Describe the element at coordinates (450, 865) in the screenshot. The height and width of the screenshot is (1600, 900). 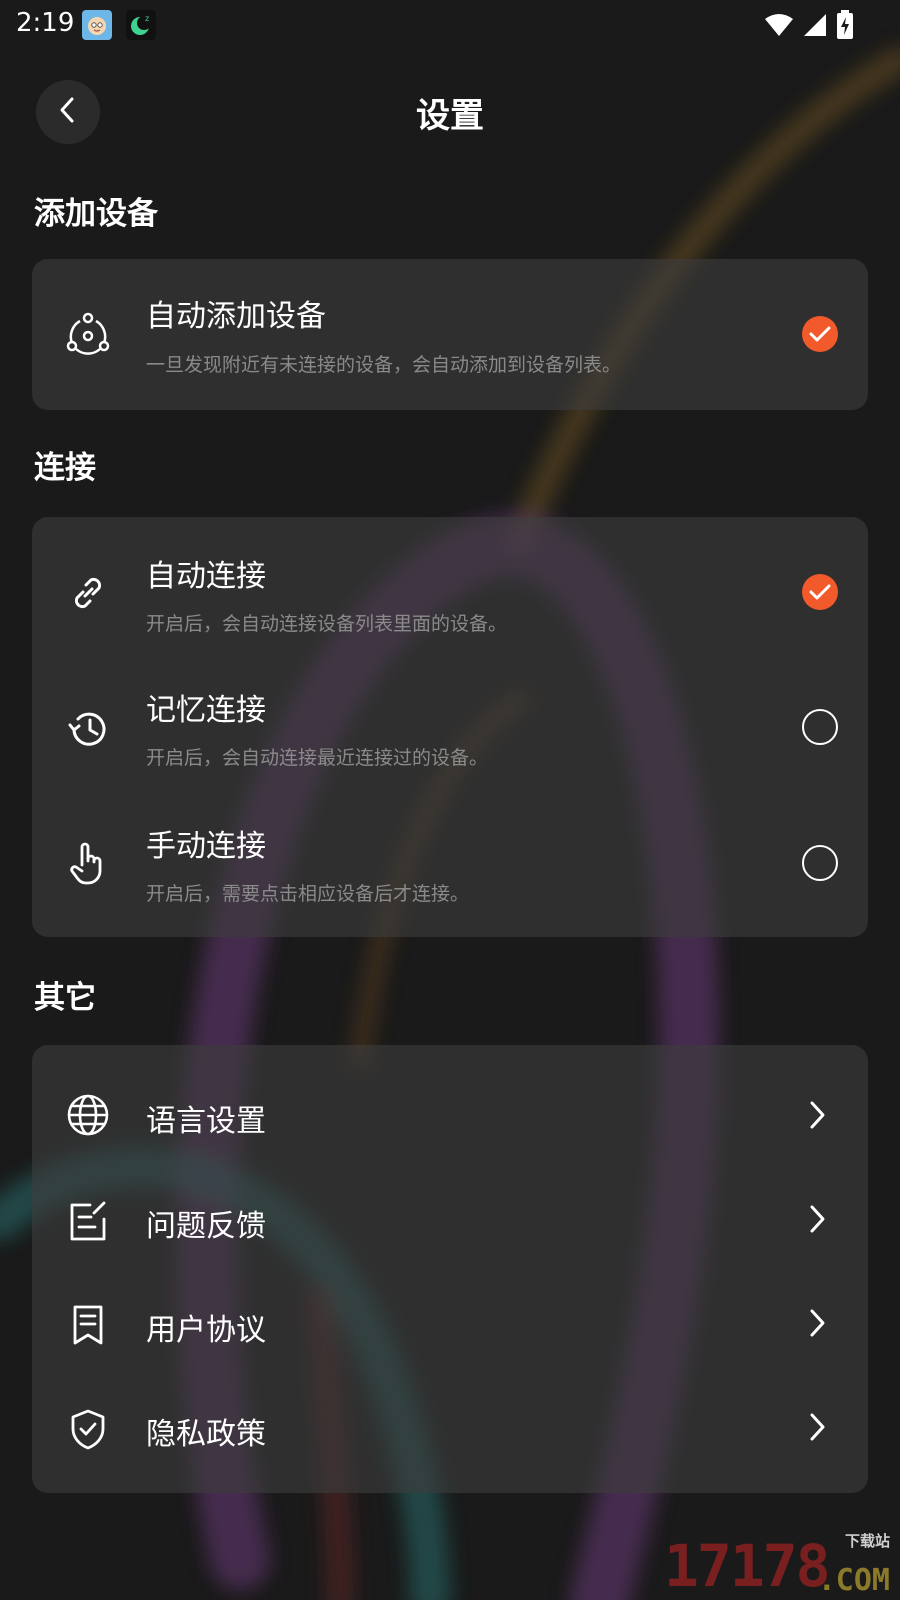
I see `setting-row-manual-connect: 手动连接 开启后，需要点击相应设备后才连接。` at that location.